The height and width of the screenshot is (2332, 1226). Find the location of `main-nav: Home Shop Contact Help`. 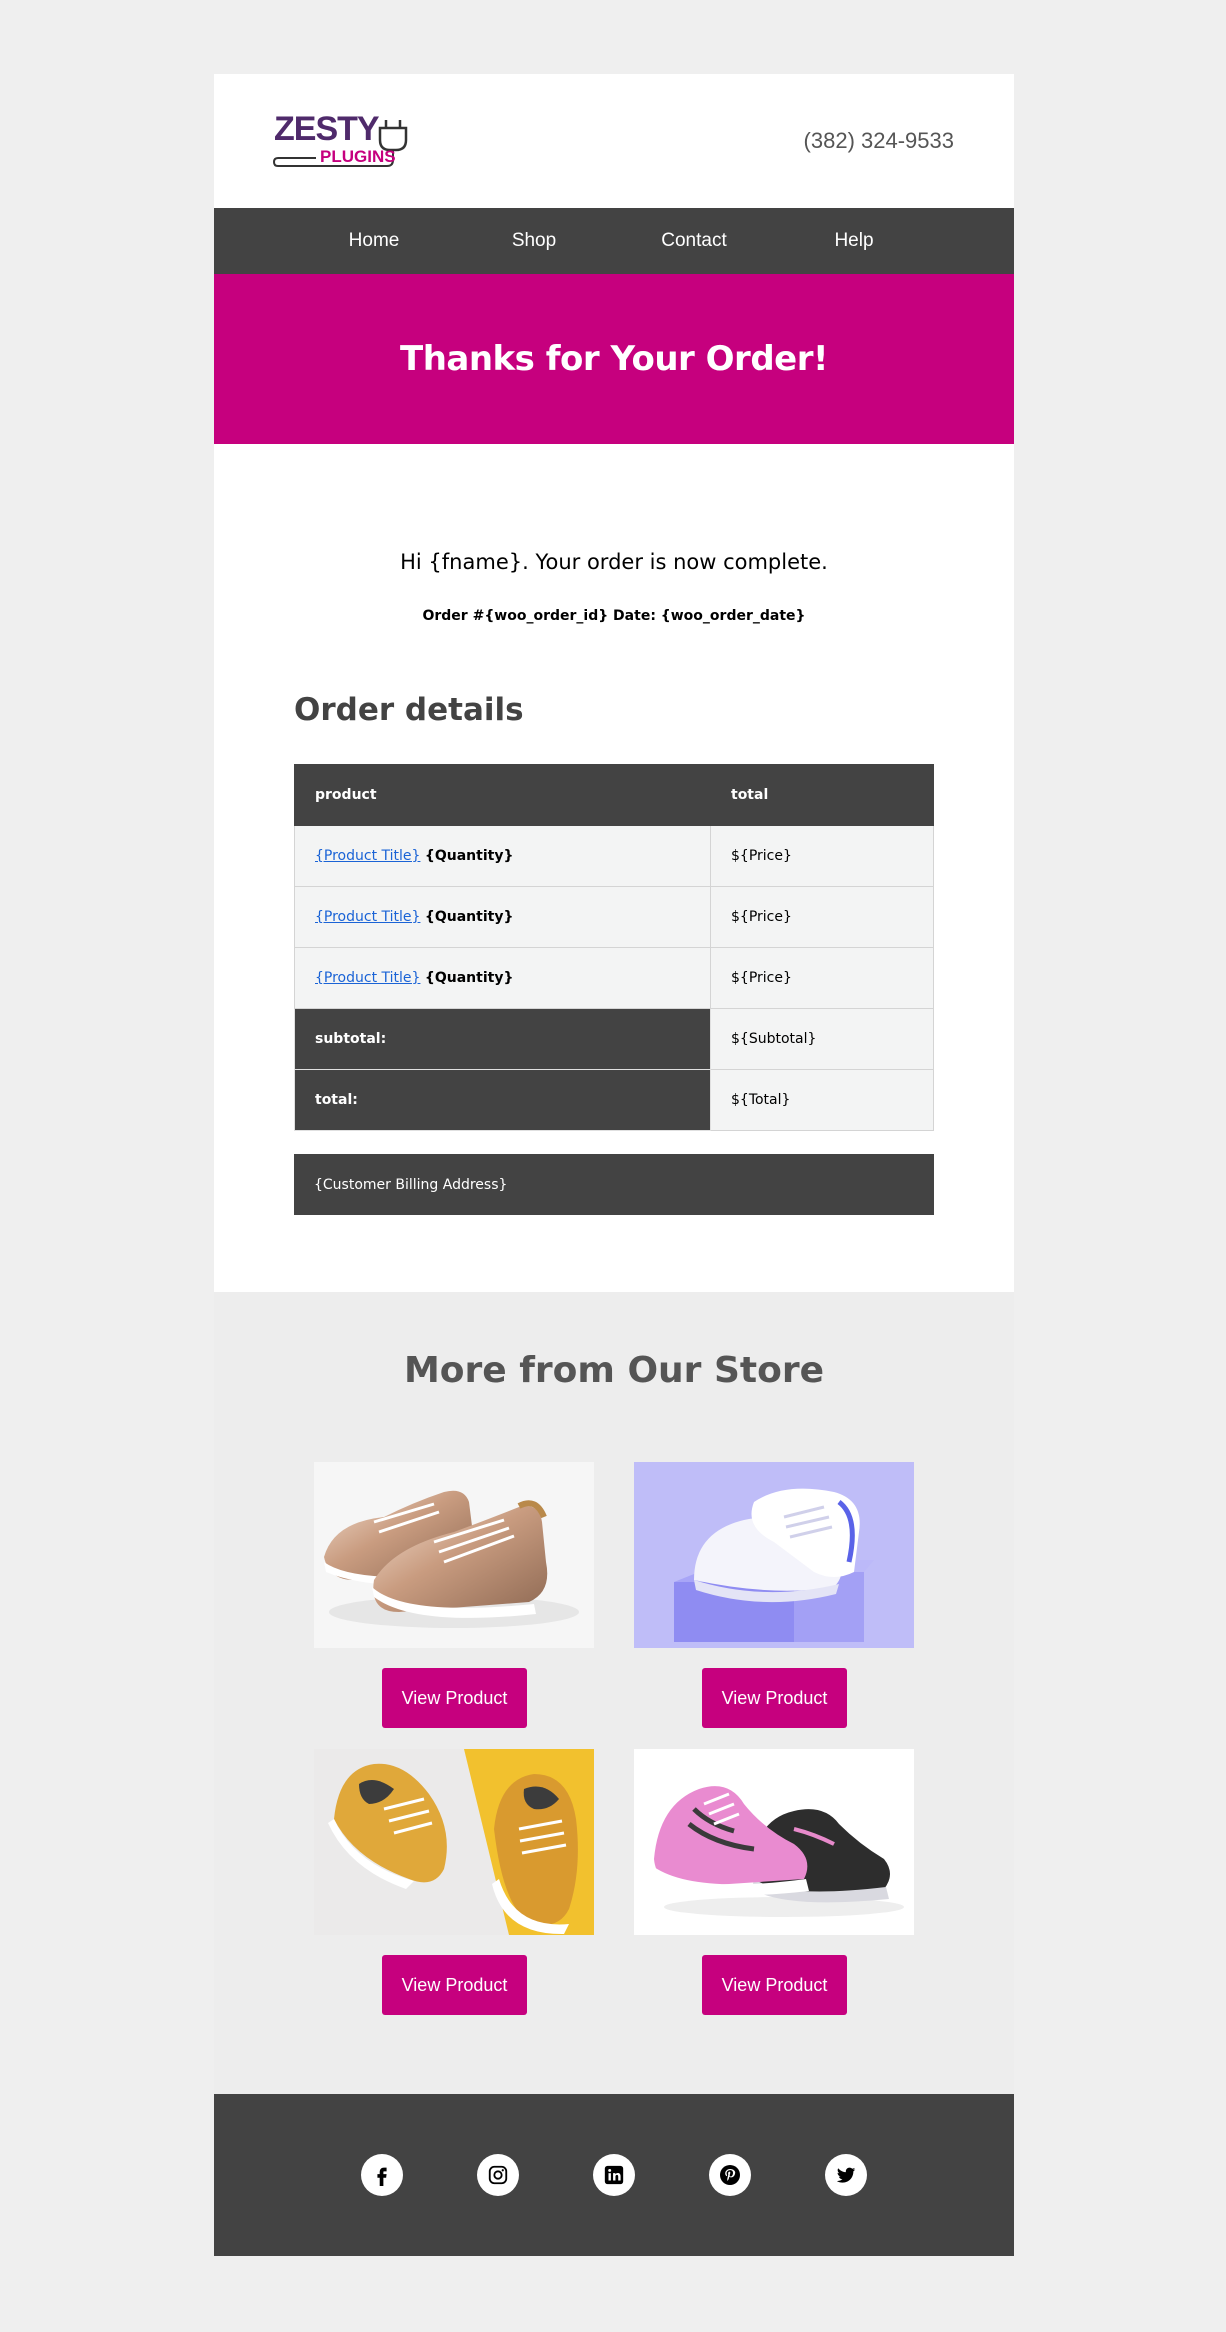

main-nav: Home Shop Contact Help is located at coordinates (614, 241).